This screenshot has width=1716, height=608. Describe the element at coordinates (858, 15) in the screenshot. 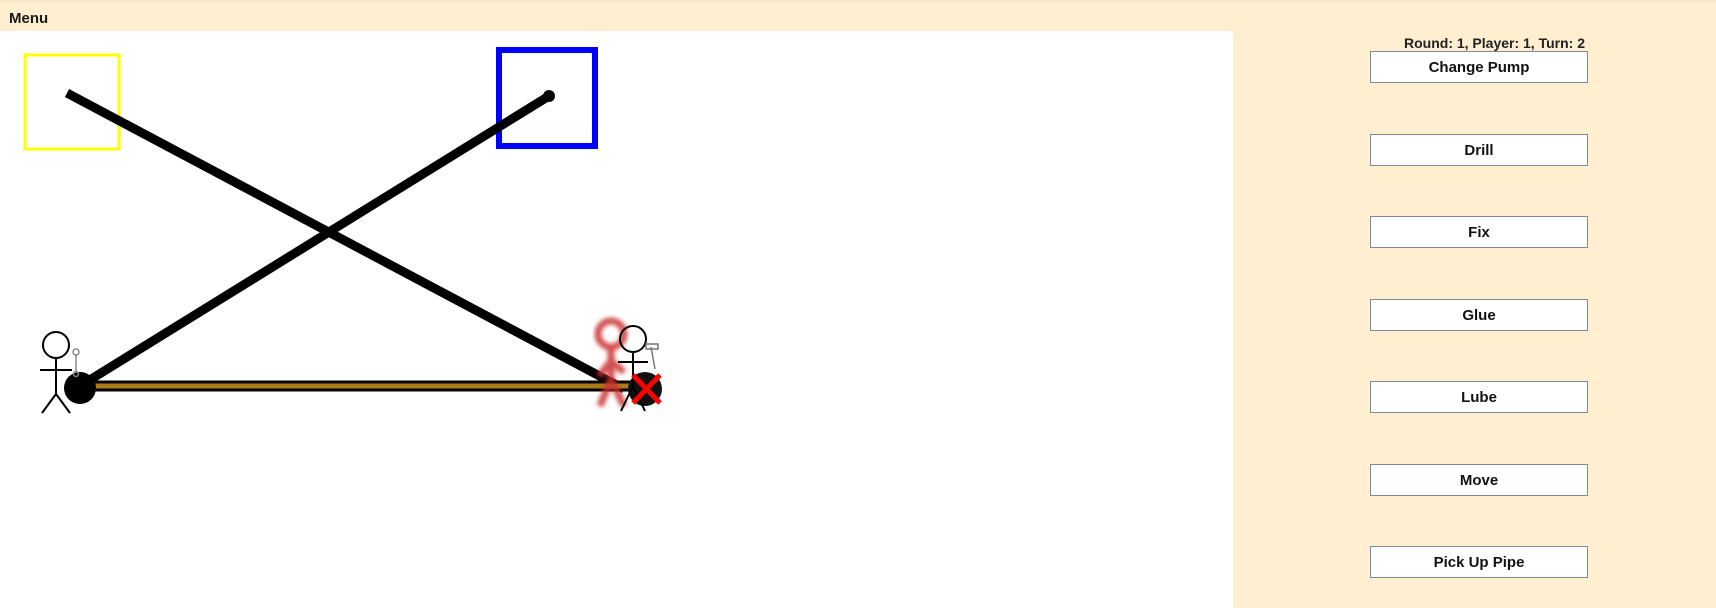

I see `menubar: Menu` at that location.